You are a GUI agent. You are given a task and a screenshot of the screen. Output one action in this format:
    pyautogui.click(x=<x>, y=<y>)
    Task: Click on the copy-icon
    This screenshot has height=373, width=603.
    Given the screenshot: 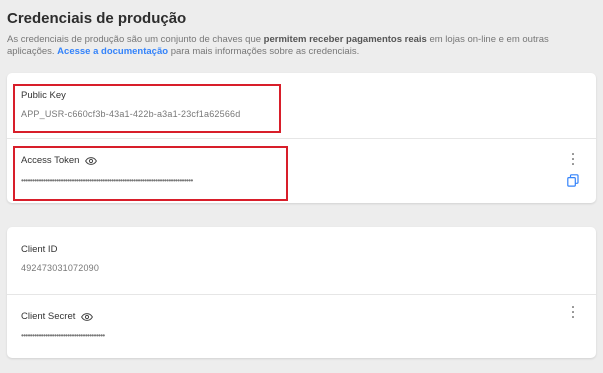 What is the action you would take?
    pyautogui.click(x=573, y=180)
    